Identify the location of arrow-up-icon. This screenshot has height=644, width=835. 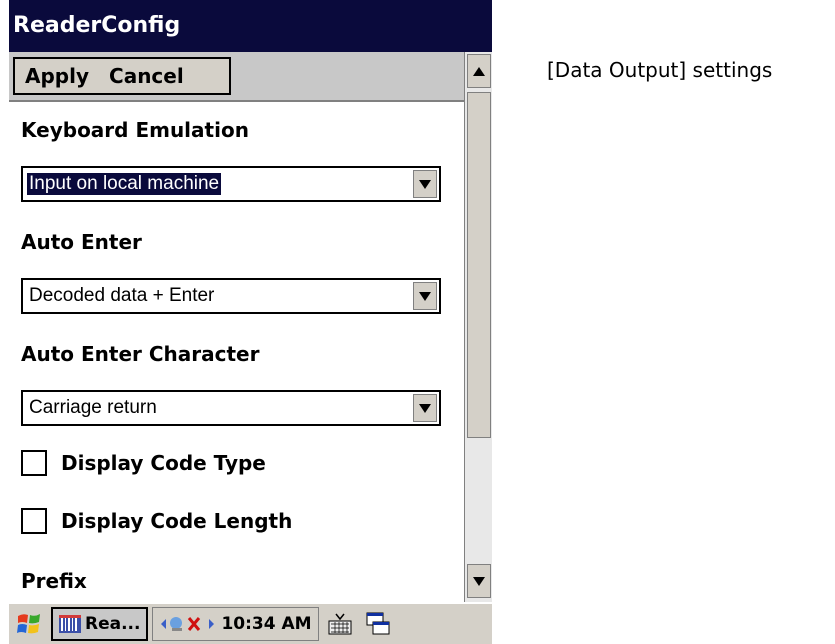
(479, 71).